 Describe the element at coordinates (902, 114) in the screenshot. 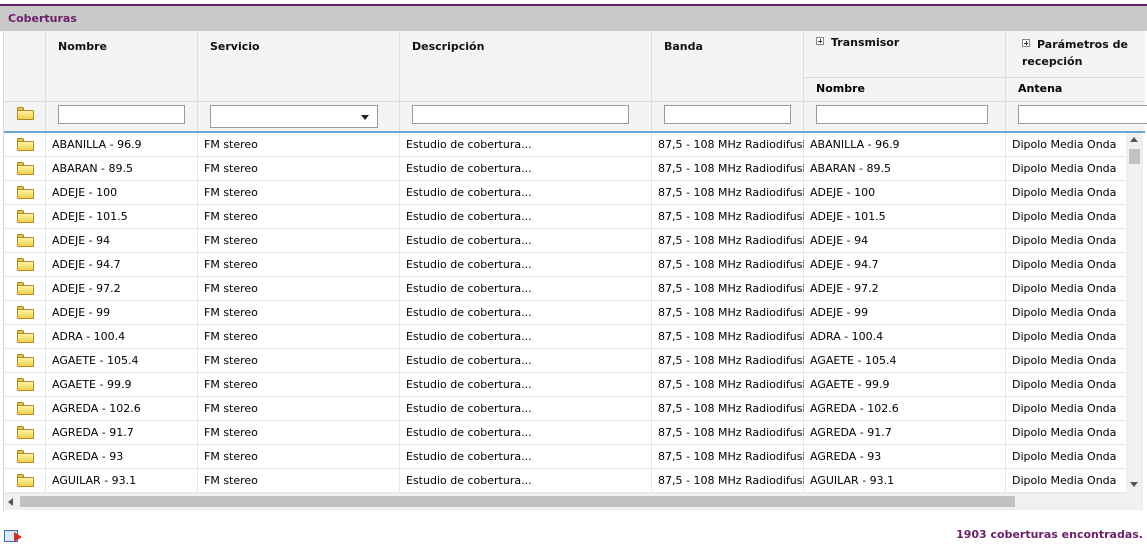

I see `filter-transmisor-nombre-input` at that location.